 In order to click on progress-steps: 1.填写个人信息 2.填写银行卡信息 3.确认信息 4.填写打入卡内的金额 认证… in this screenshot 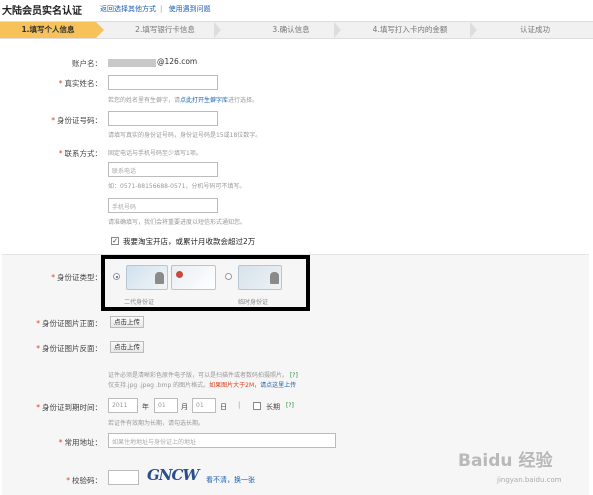, I will do `click(296, 30)`.